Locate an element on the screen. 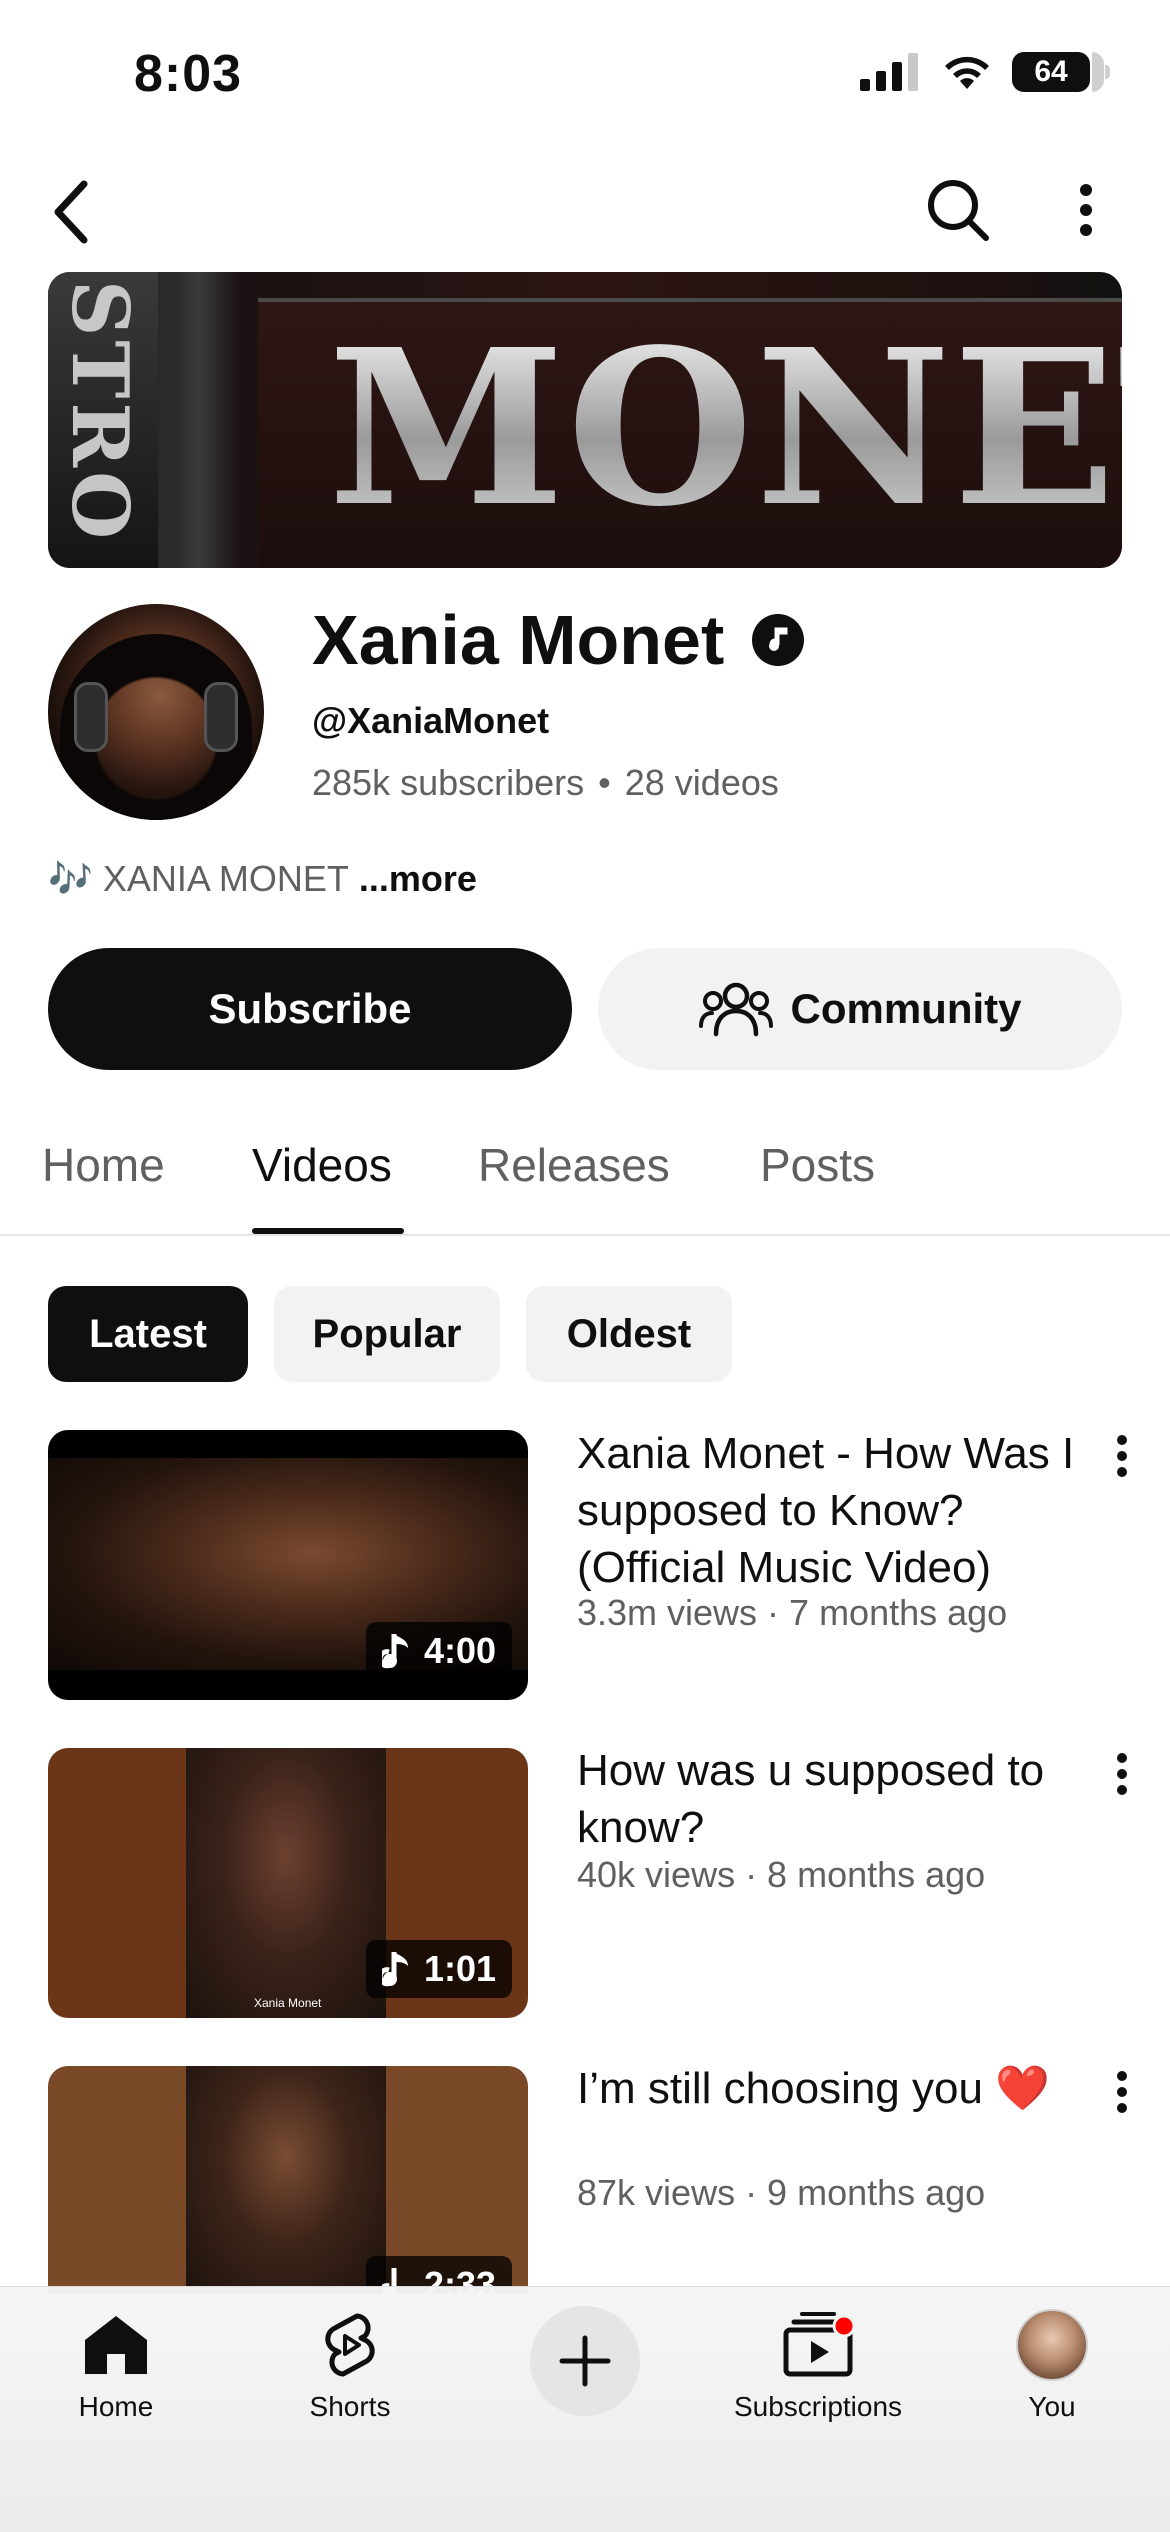 Image resolution: width=1170 pixels, height=2532 pixels. banner-side-panel: STRO is located at coordinates (103, 420).